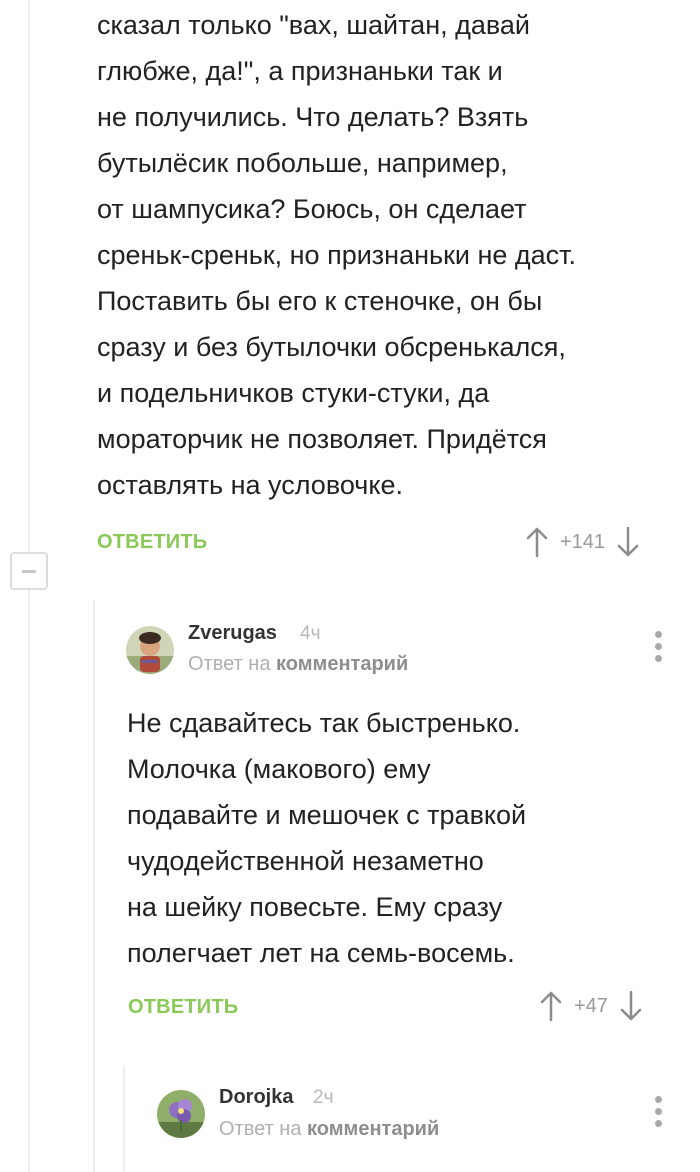 This screenshot has height=1172, width=700. I want to click on minus-icon, so click(29, 571).